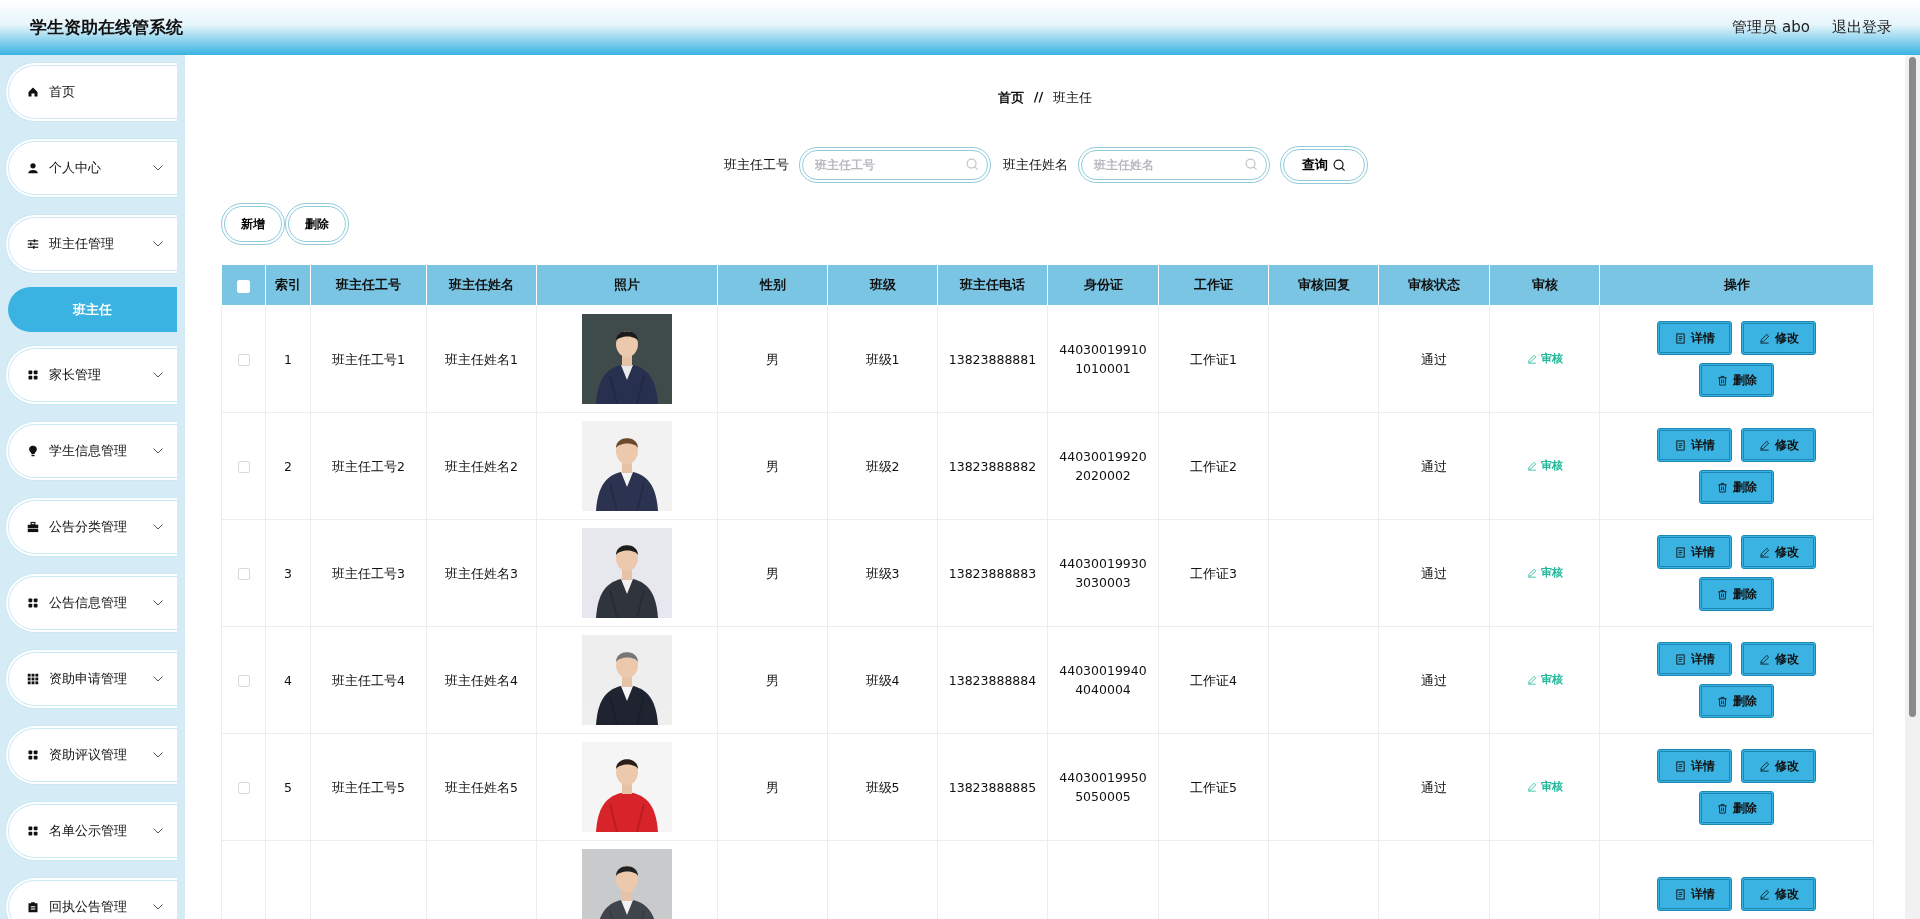 The image size is (1920, 919). I want to click on table-cell: 班级1, so click(882, 359).